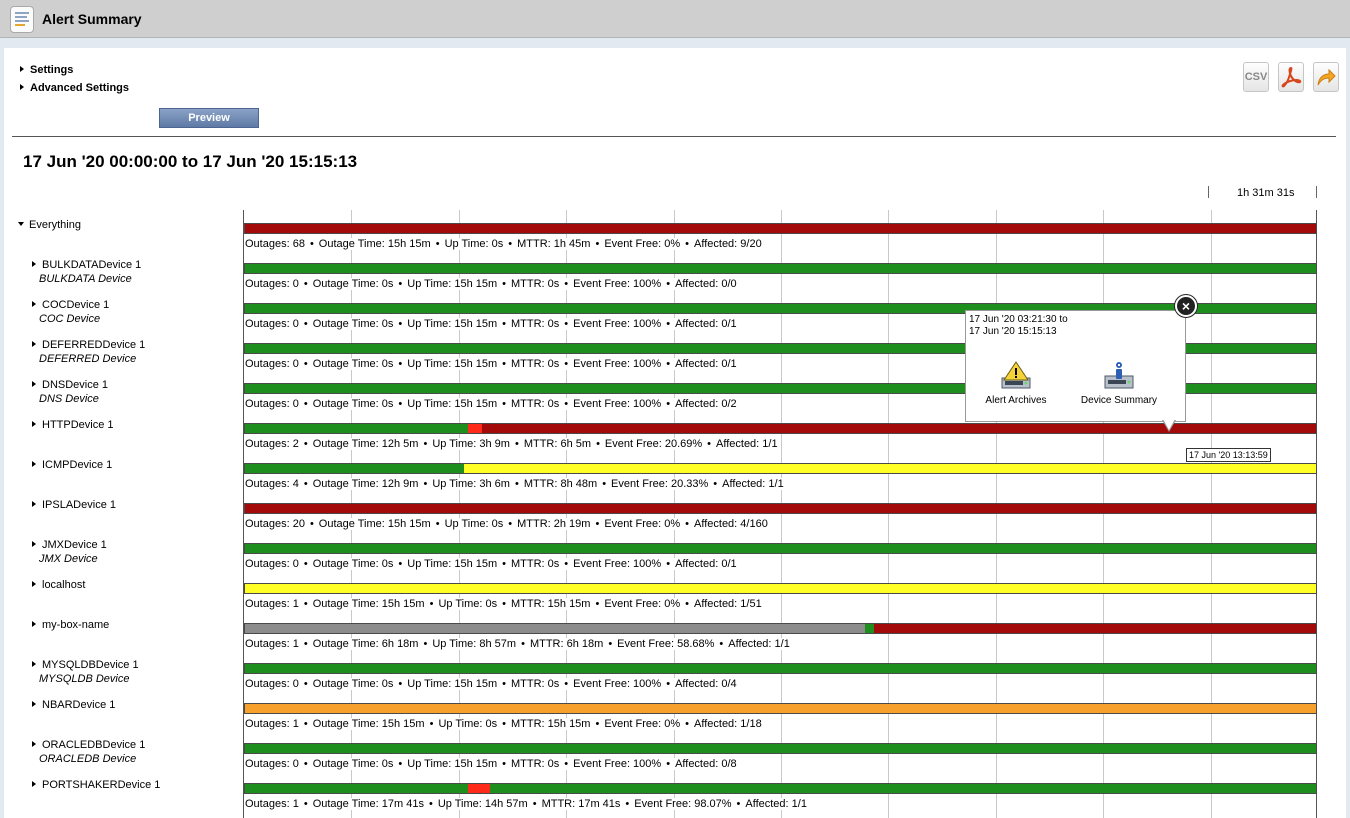 Image resolution: width=1350 pixels, height=818 pixels. Describe the element at coordinates (70, 392) in the screenshot. I see `row-label: DNSDevice 1 DNS Device` at that location.